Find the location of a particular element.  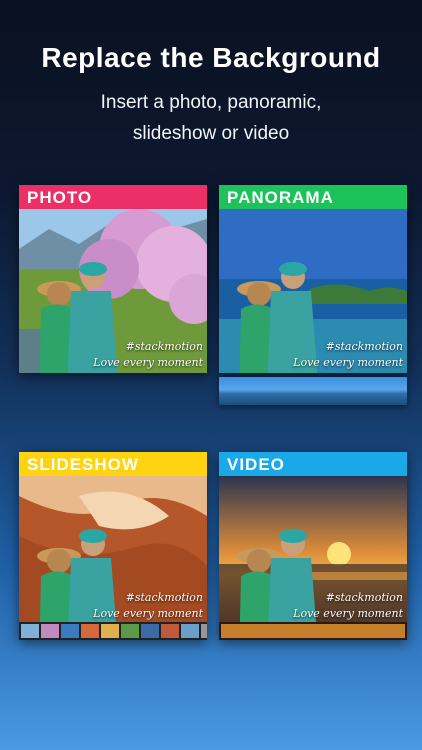

slideshow-caption-tag: #stackmotion is located at coordinates (164, 597).